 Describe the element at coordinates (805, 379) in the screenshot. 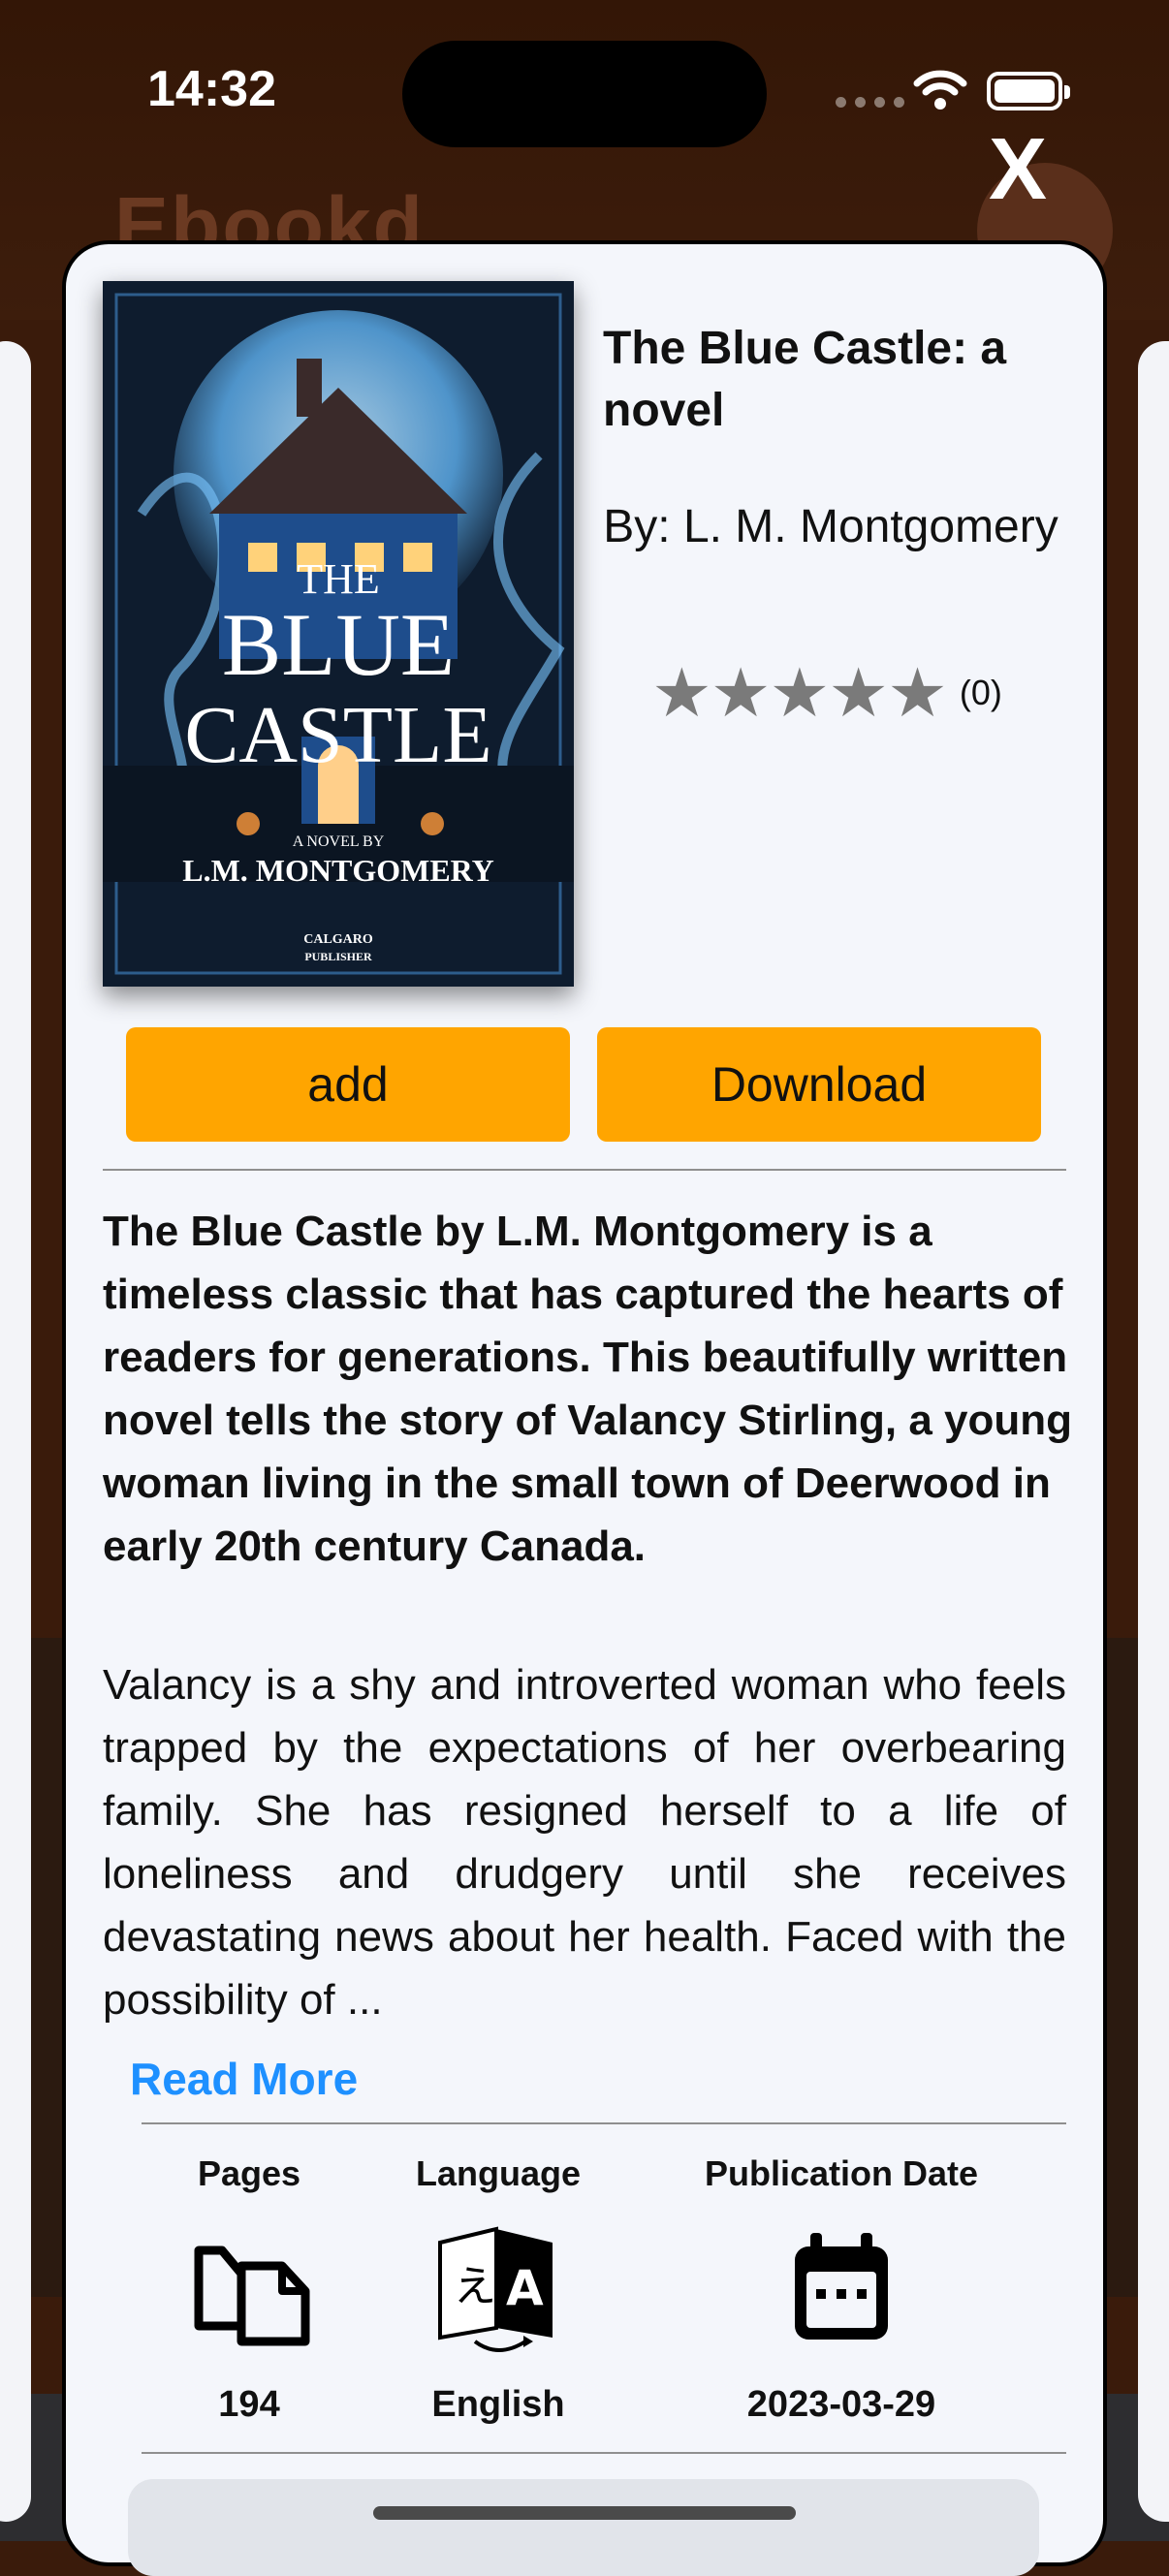

I see `book-title: The Blue Castle: a novel` at that location.